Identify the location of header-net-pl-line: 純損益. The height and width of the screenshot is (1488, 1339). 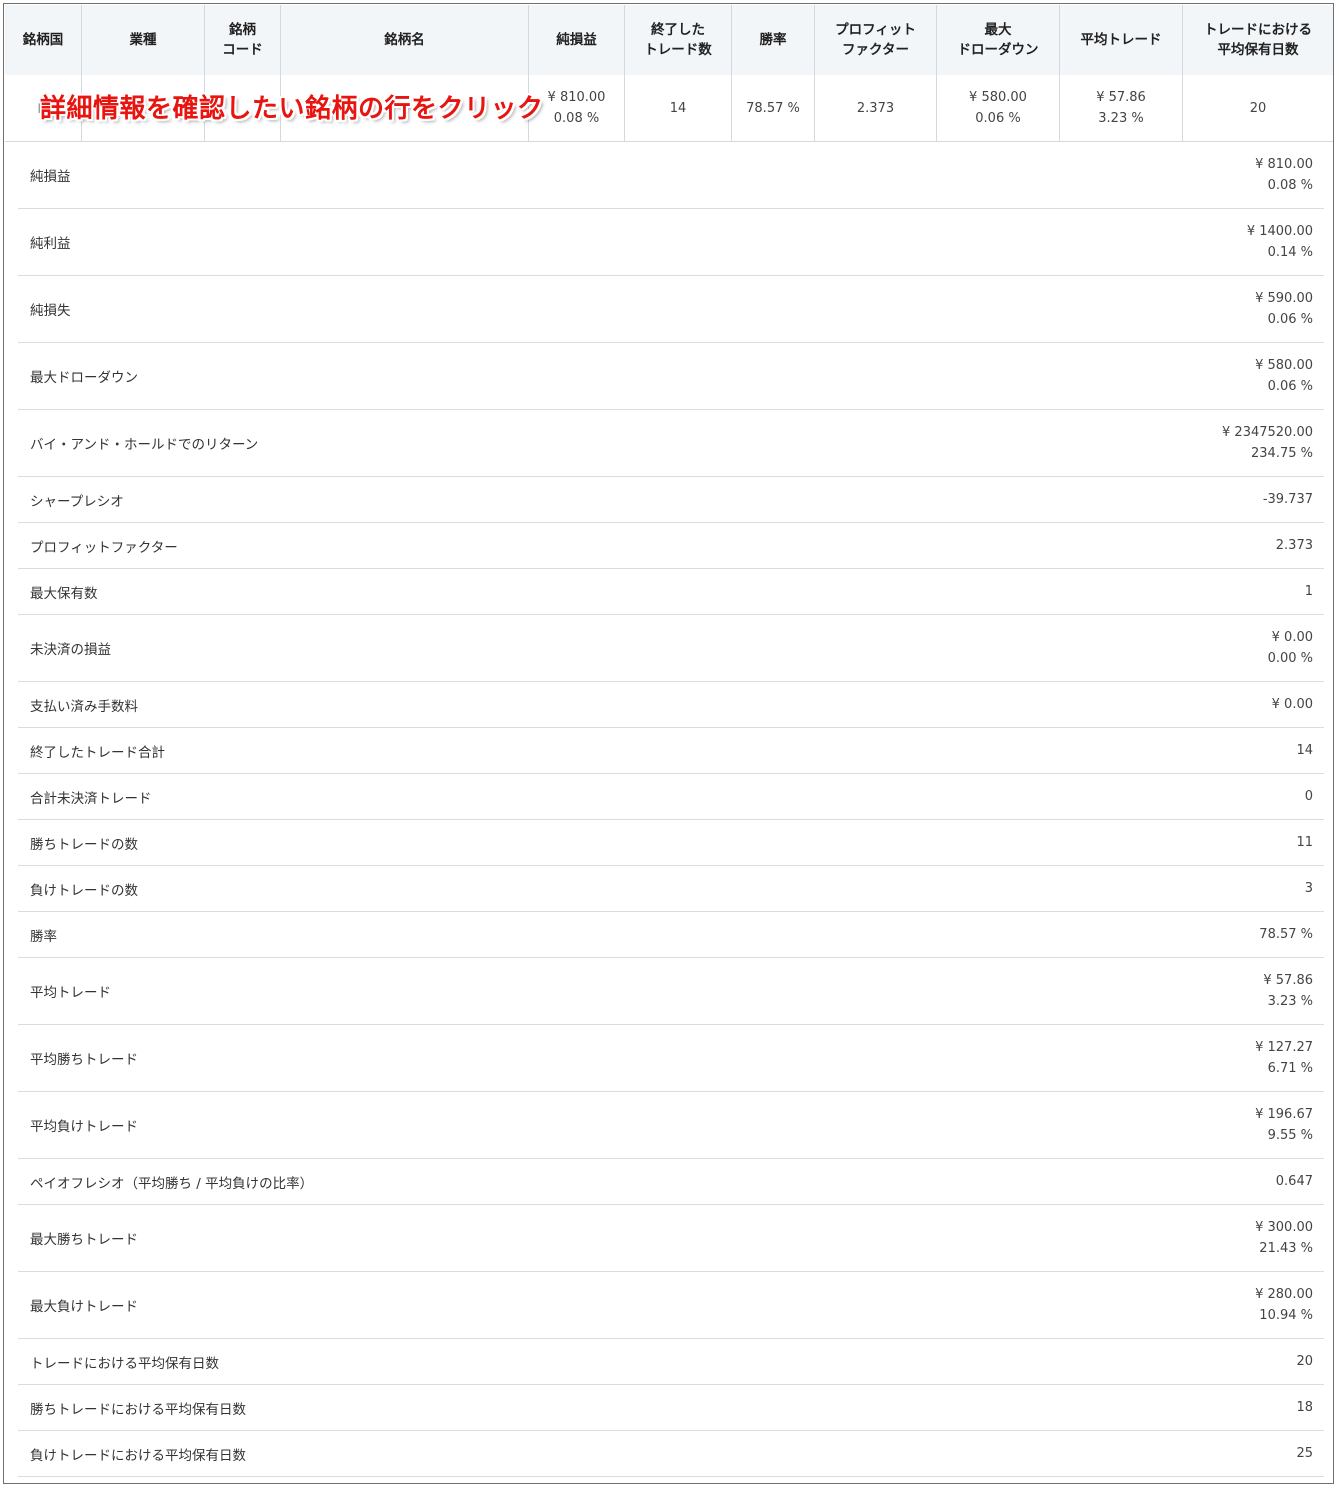
(576, 40).